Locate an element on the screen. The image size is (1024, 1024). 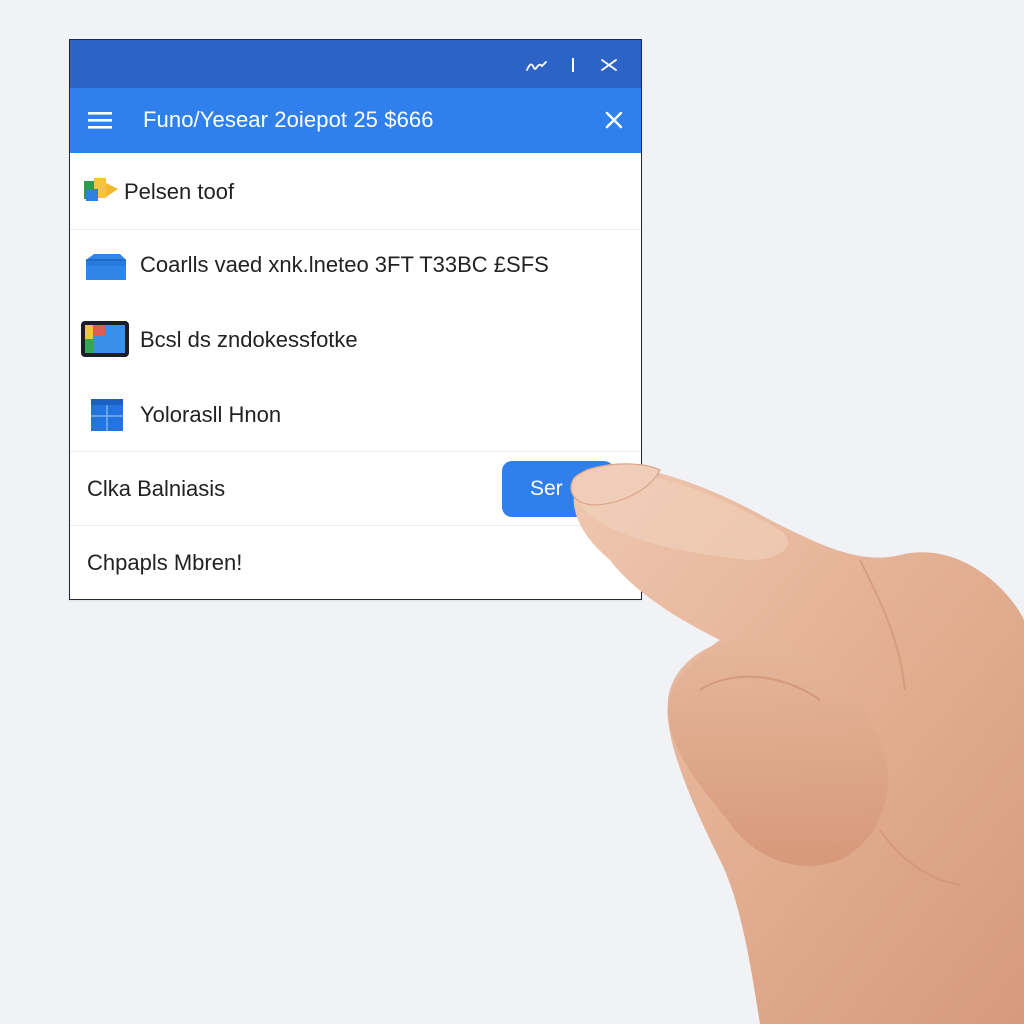
list-item-label: Coarlls vaed xnk.lneteo 3FT T33BC £SFS is located at coordinates (344, 264).